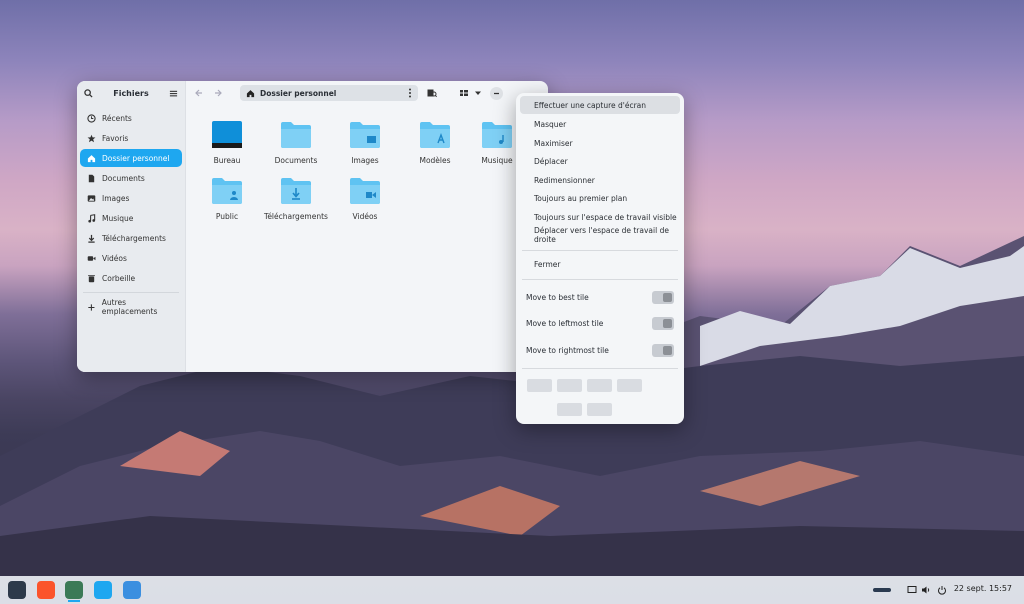  What do you see at coordinates (912, 590) in the screenshot?
I see `screen-icon` at bounding box center [912, 590].